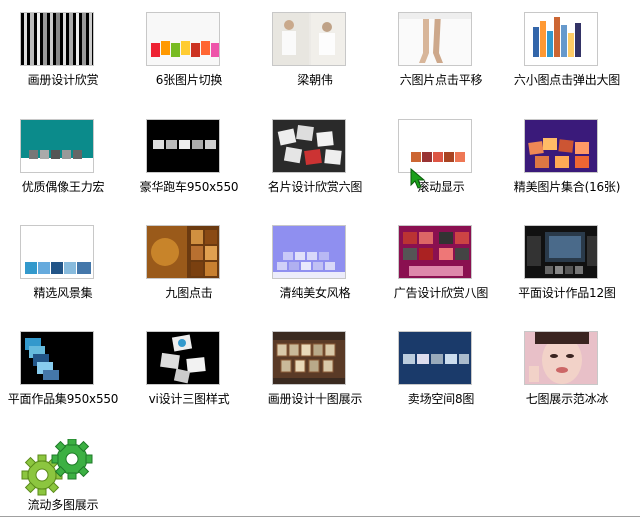 The width and height of the screenshot is (640, 525). I want to click on file-item-label: 滚动显示, so click(441, 187).